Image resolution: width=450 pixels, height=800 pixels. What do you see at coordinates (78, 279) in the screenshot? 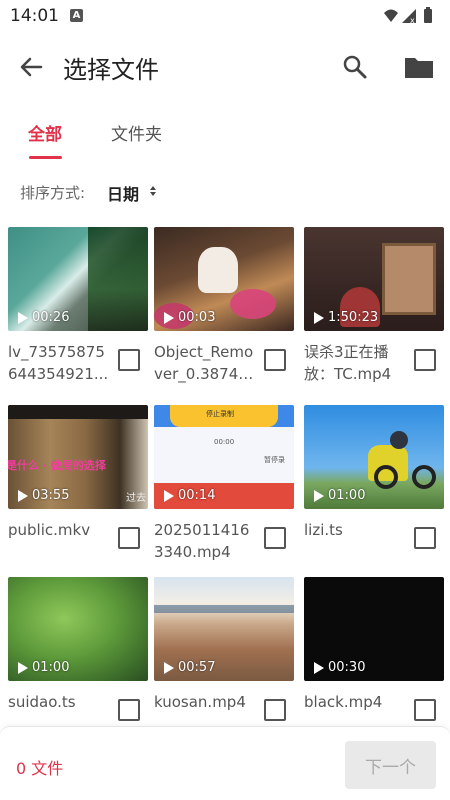
I see `video-thumbnail: 00:26` at bounding box center [78, 279].